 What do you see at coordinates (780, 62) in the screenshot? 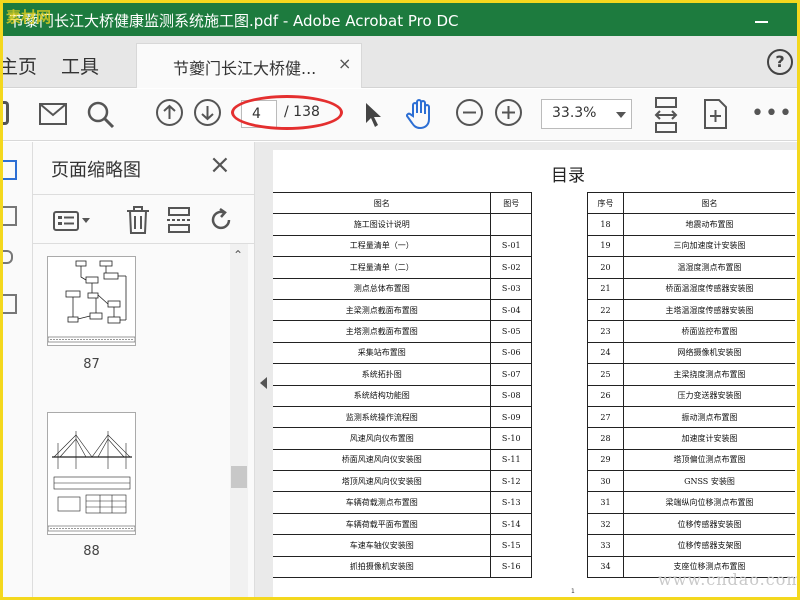
I see `help-icon: ?` at bounding box center [780, 62].